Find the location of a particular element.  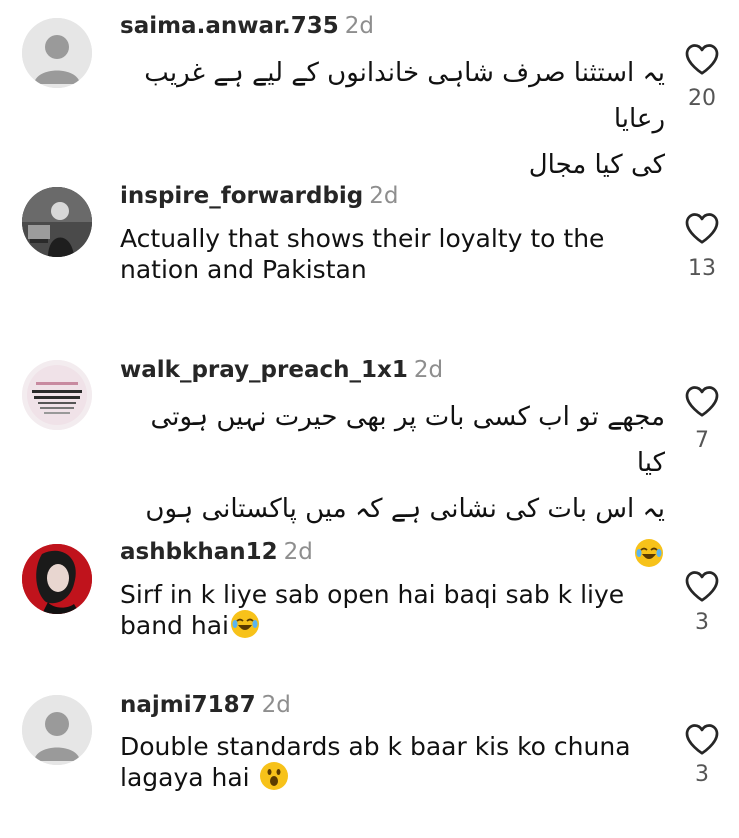

username: saima.anwar.735 is located at coordinates (229, 26).